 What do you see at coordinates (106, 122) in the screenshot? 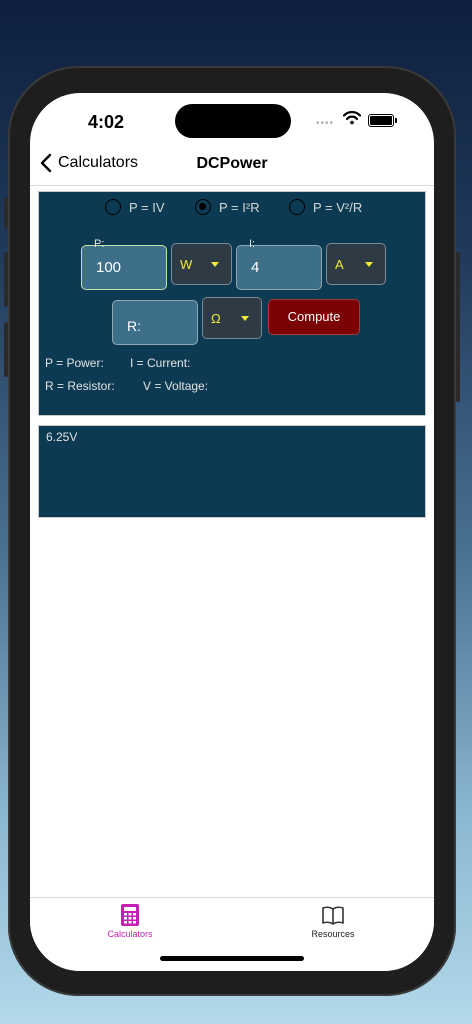
I see `status-time: 4:02` at bounding box center [106, 122].